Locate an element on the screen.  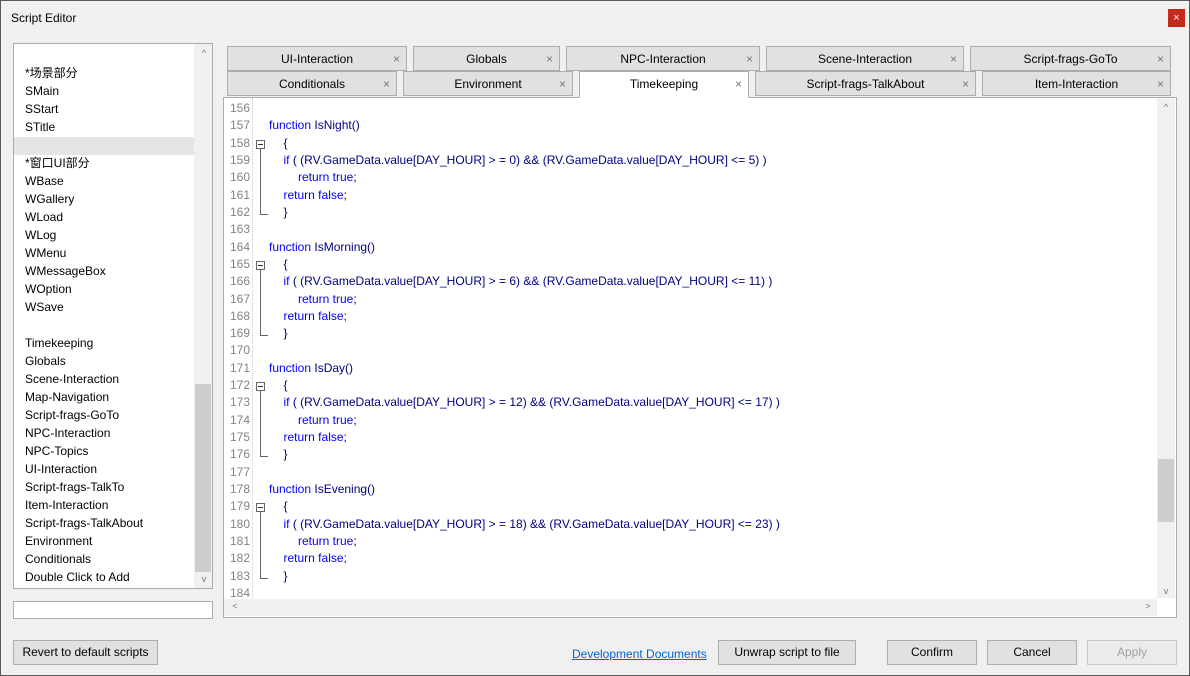
tab-globals: Globals × is located at coordinates (486, 58).